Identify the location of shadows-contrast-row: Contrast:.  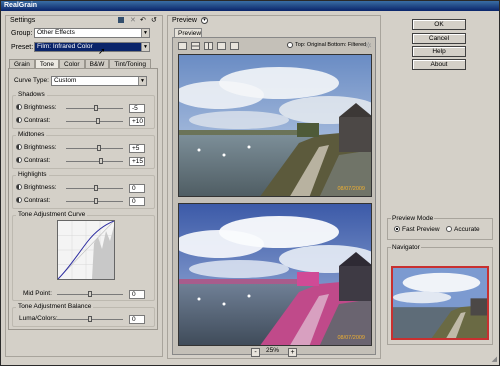
(33, 120).